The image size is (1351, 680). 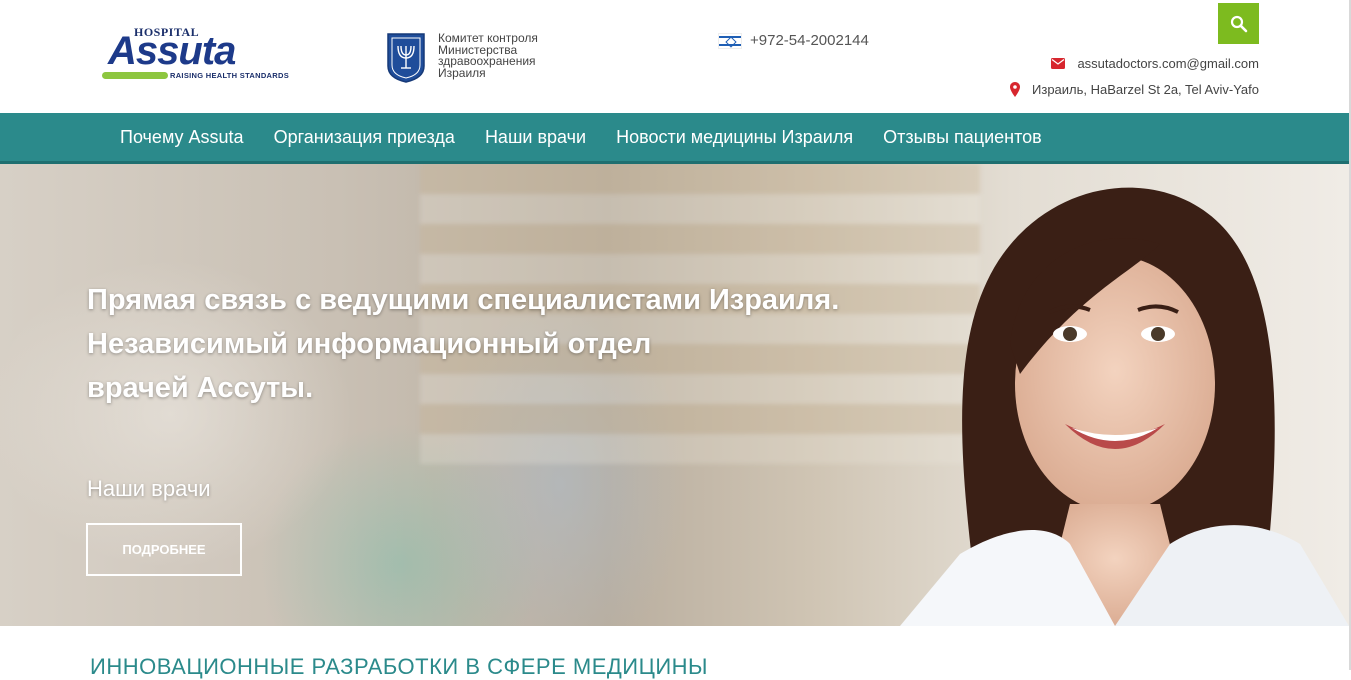 I want to click on search-button, so click(x=1238, y=23).